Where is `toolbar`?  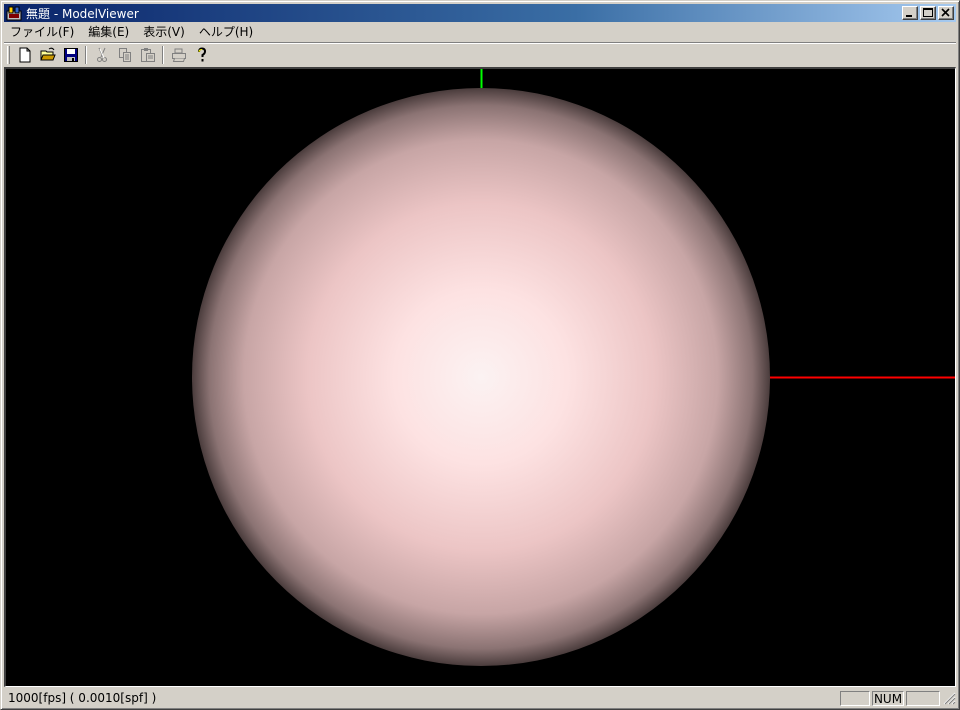
toolbar is located at coordinates (480, 55).